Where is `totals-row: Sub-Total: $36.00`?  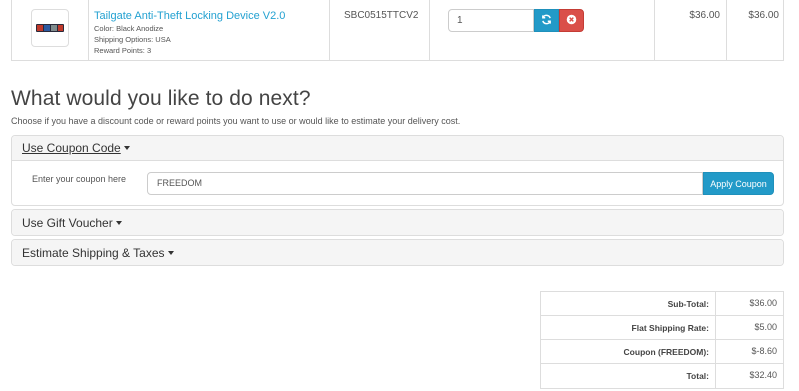
totals-row: Sub-Total: $36.00 is located at coordinates (662, 304).